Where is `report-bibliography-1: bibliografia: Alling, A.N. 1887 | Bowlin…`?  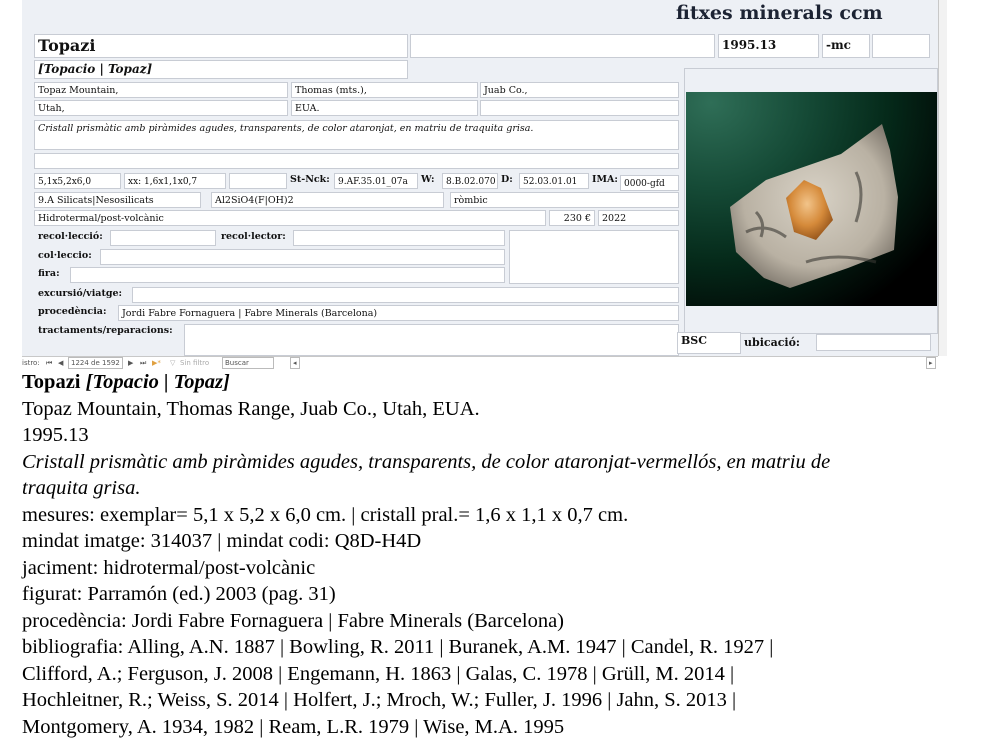
report-bibliography-1: bibliografia: Alling, A.N. 1887 | Bowlin… is located at coordinates (398, 647).